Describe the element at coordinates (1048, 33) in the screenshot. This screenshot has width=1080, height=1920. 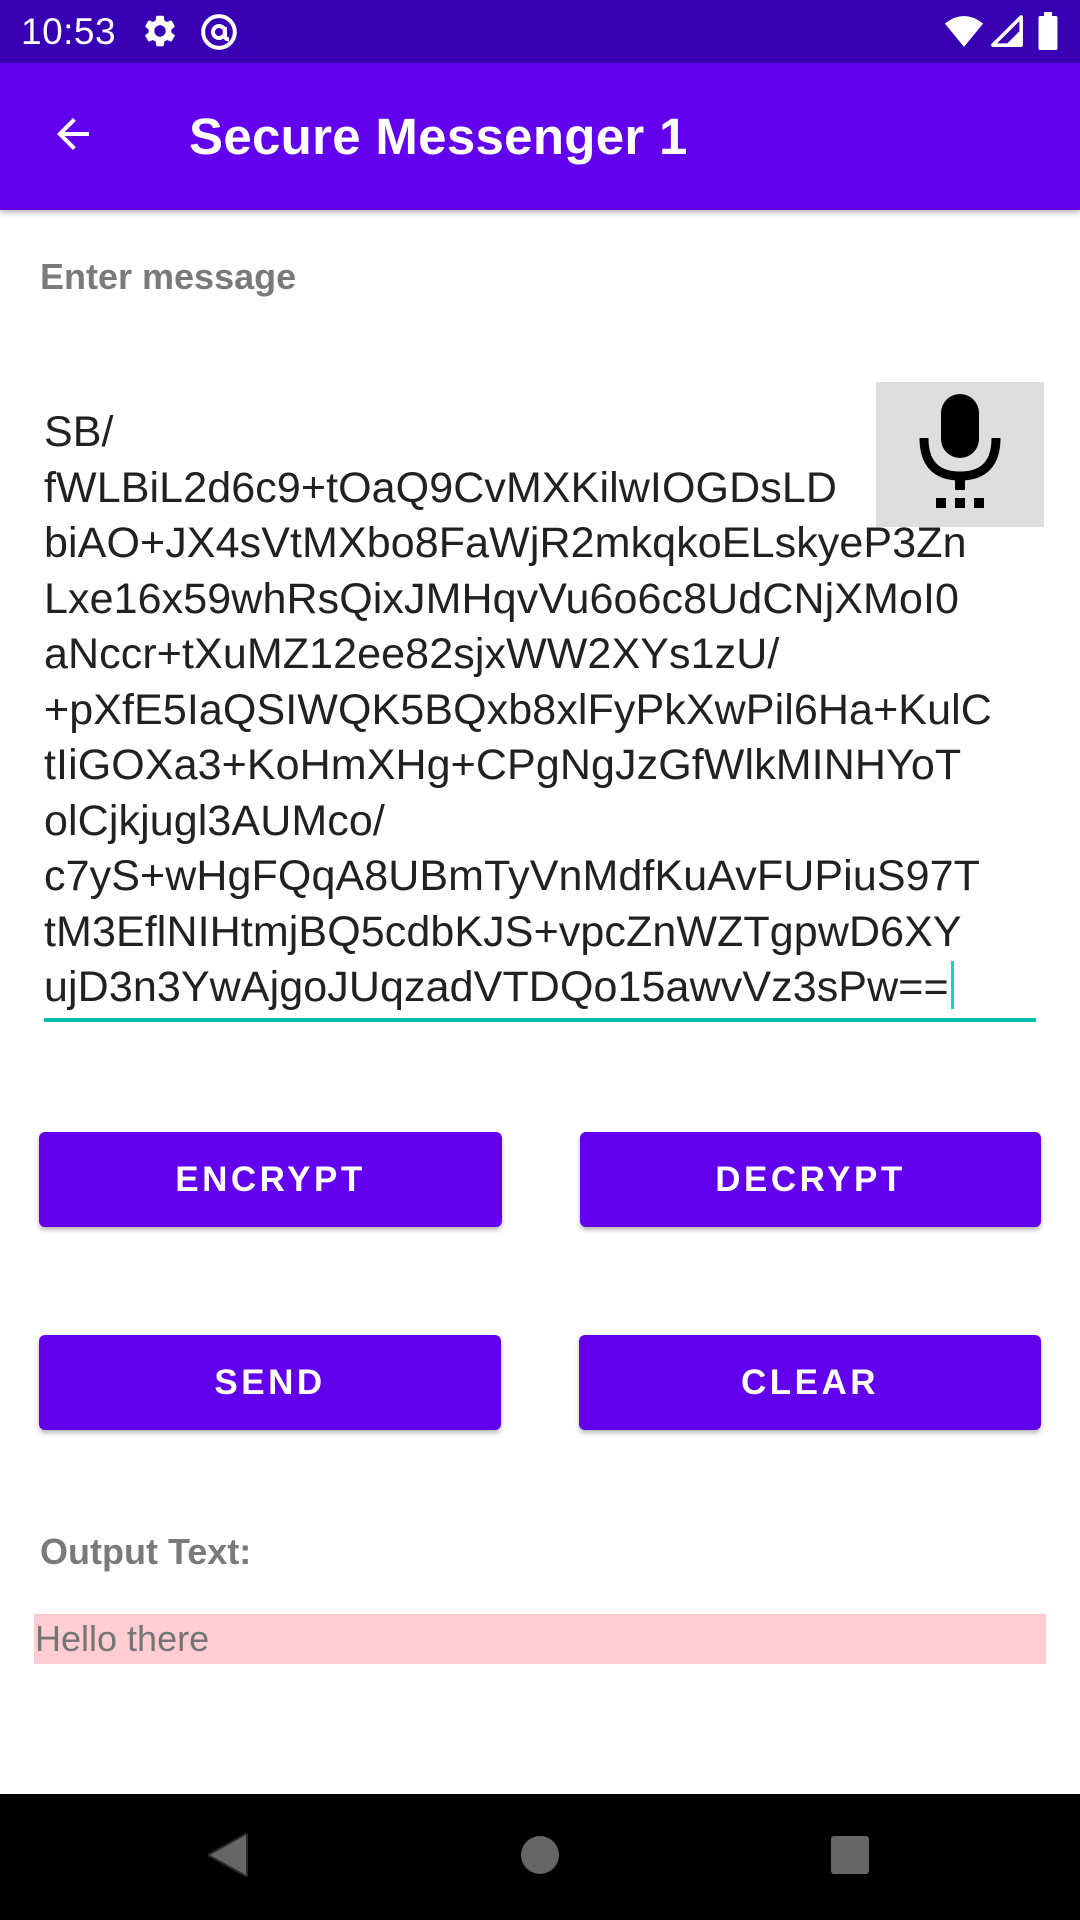
I see `battery-icon` at that location.